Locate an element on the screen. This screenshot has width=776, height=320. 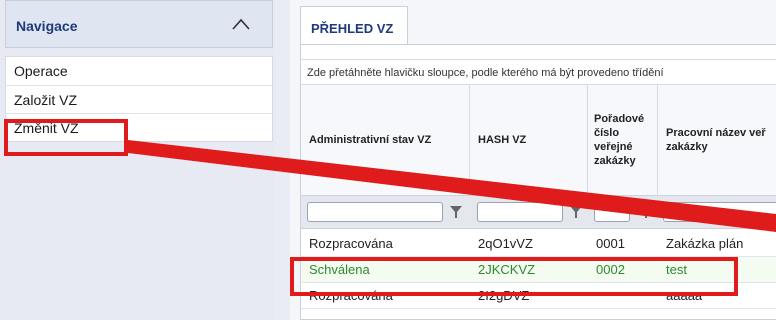
filter-row is located at coordinates (538, 212).